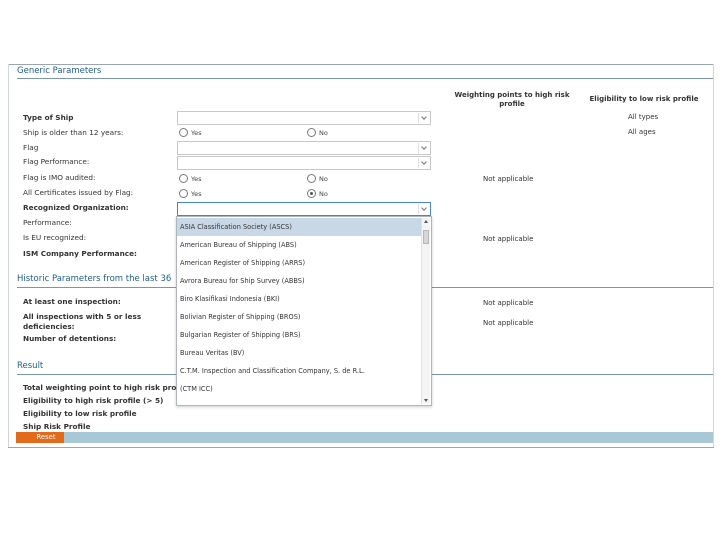  I want to click on older-12-no-radio: No, so click(317, 132).